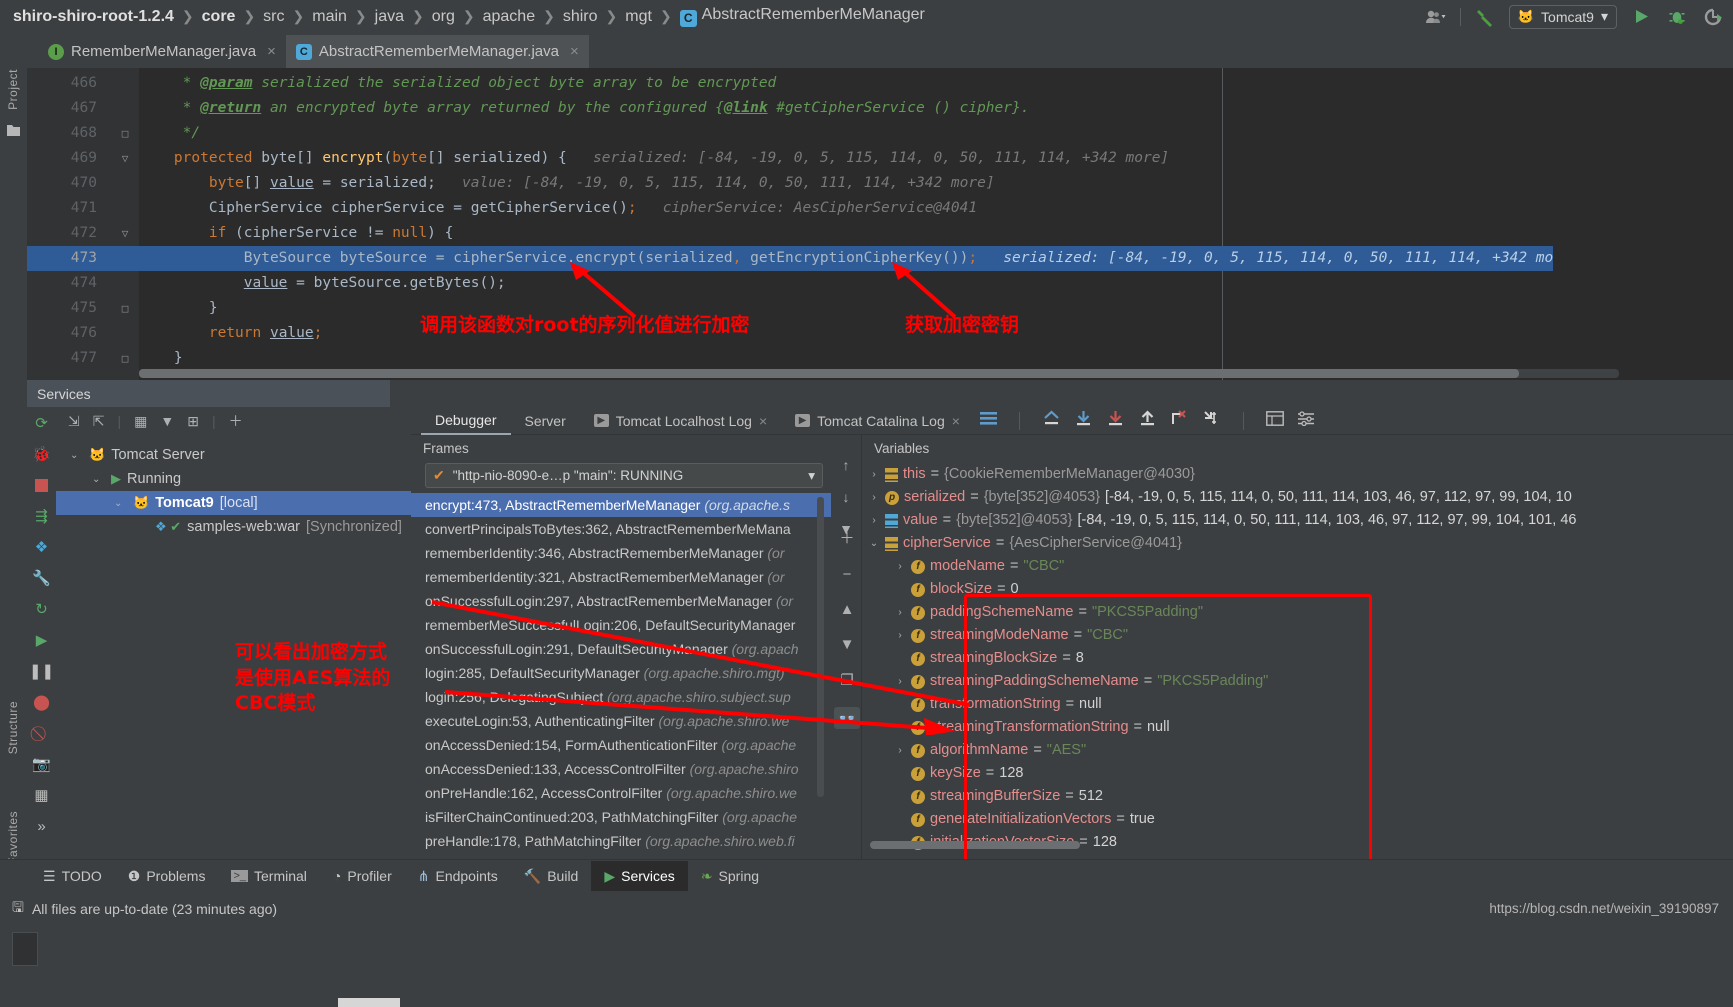  Describe the element at coordinates (233, 479) in the screenshot. I see `services-tree-row: ⌄ ▶ Running` at that location.